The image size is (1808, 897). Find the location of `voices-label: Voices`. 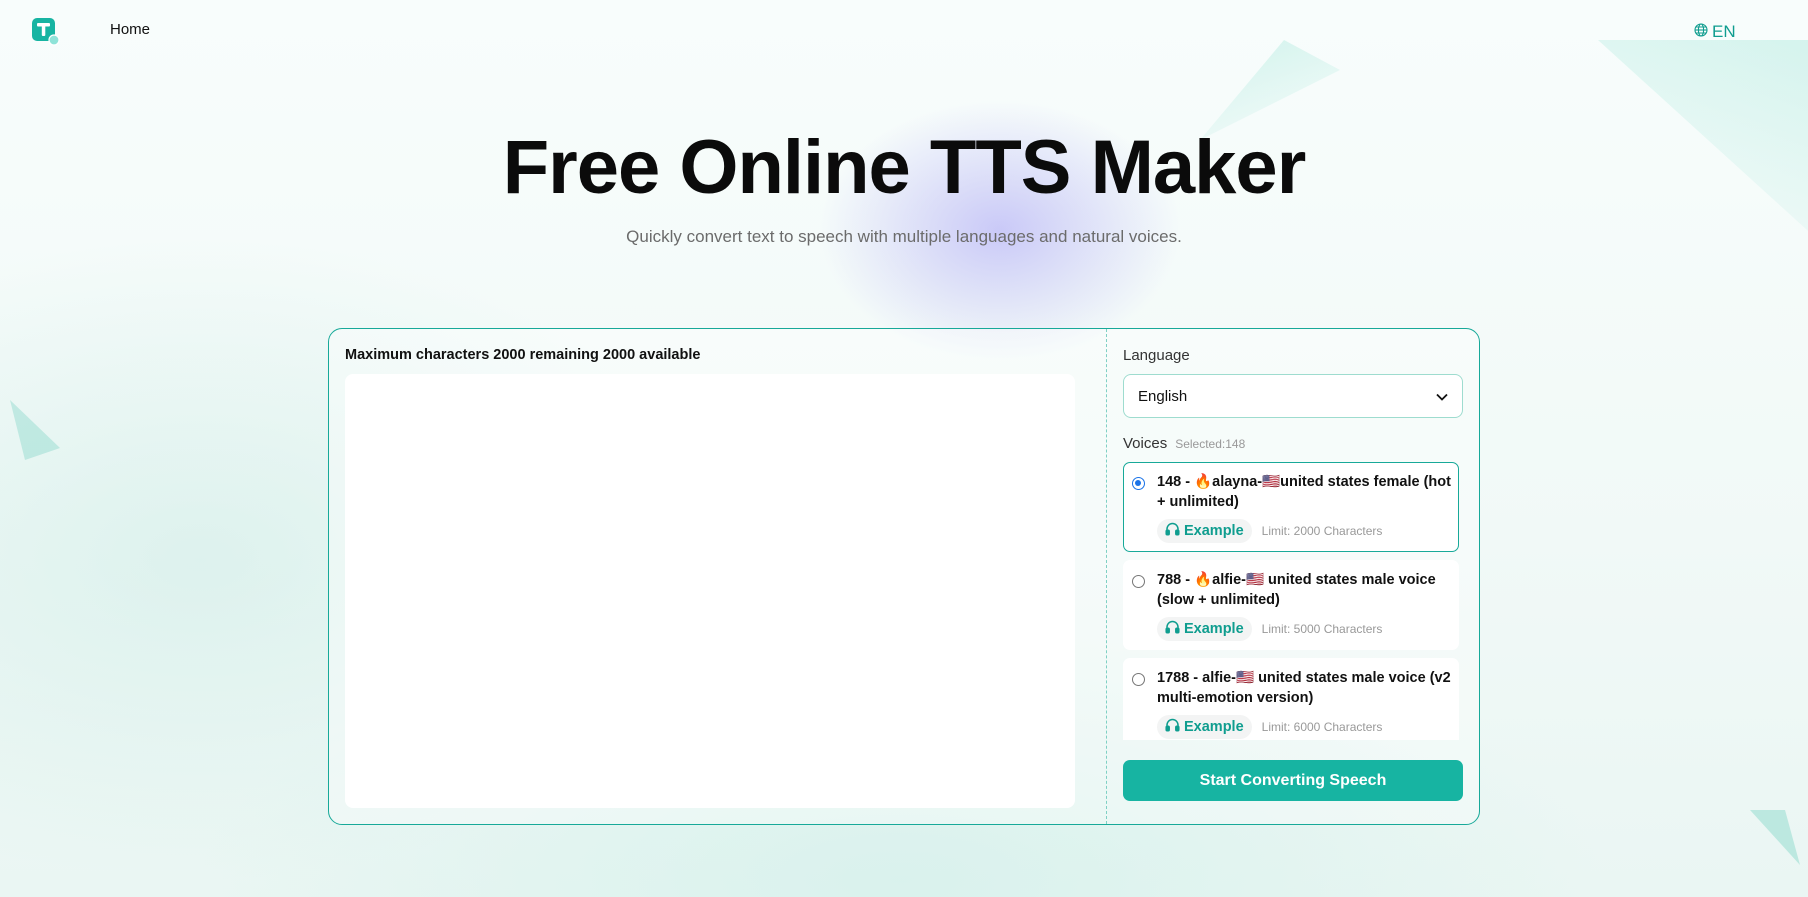

voices-label: Voices is located at coordinates (1145, 443).